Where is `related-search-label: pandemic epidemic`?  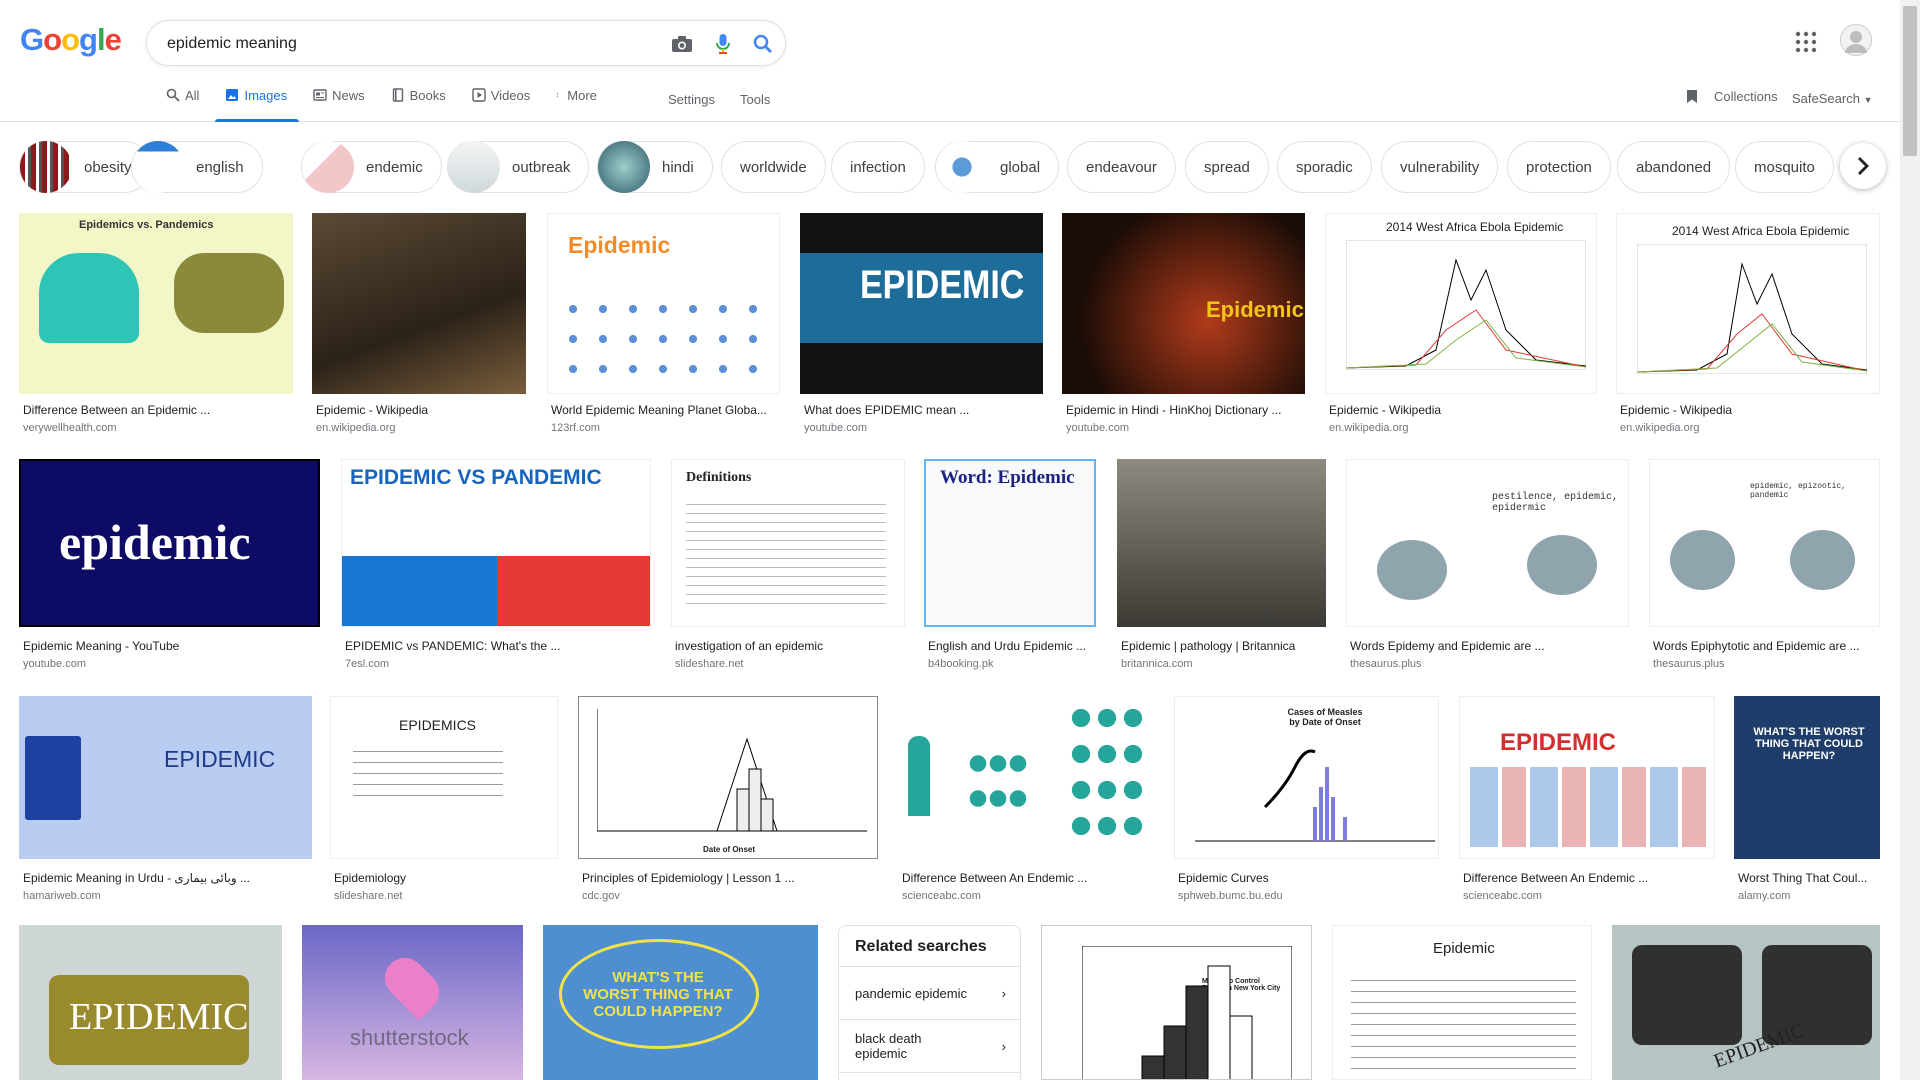 related-search-label: pandemic epidemic is located at coordinates (911, 993).